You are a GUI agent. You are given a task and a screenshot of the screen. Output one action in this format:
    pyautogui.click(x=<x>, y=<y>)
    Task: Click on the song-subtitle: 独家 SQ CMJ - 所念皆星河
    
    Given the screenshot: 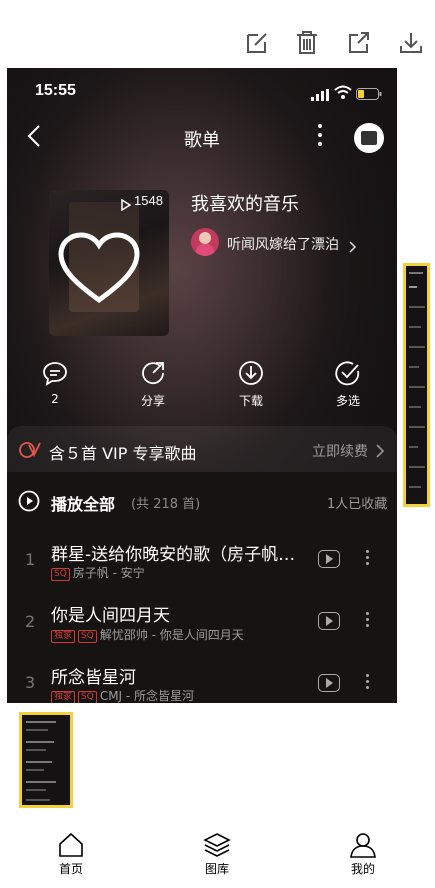 What is the action you would take?
    pyautogui.click(x=122, y=695)
    